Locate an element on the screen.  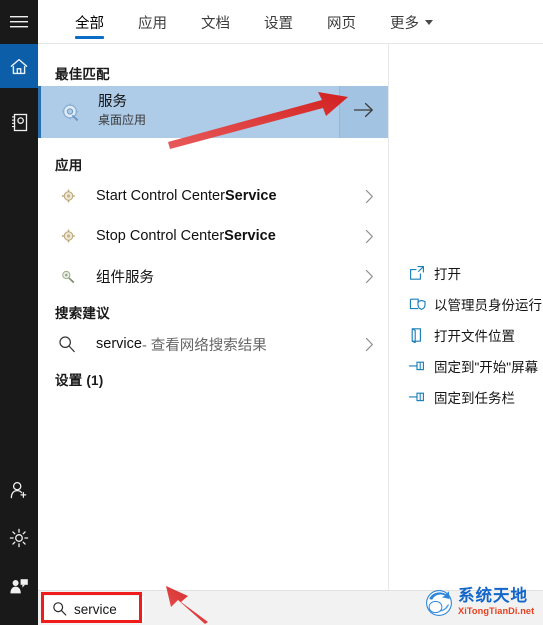
tab-settings: 设置 is located at coordinates (278, 22).